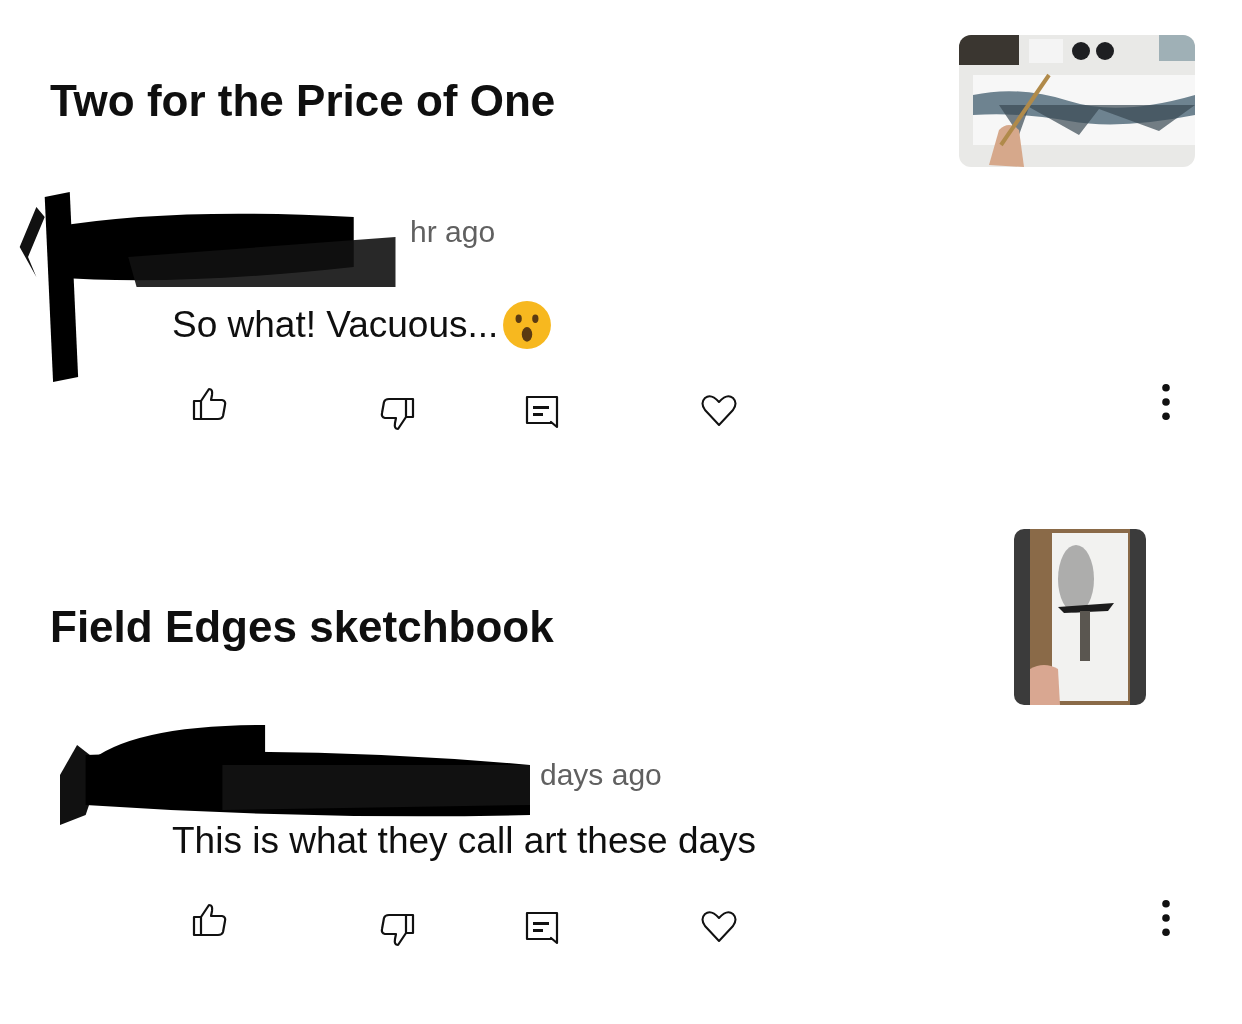  I want to click on video-title: Two for the Price of One, so click(303, 101).